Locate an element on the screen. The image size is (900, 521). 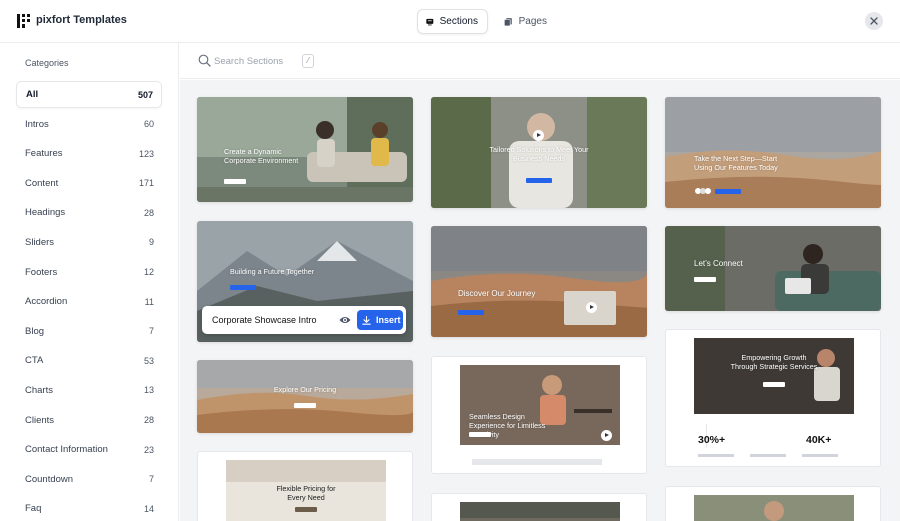
sidebar-item-count: 13 is located at coordinates (148, 390).